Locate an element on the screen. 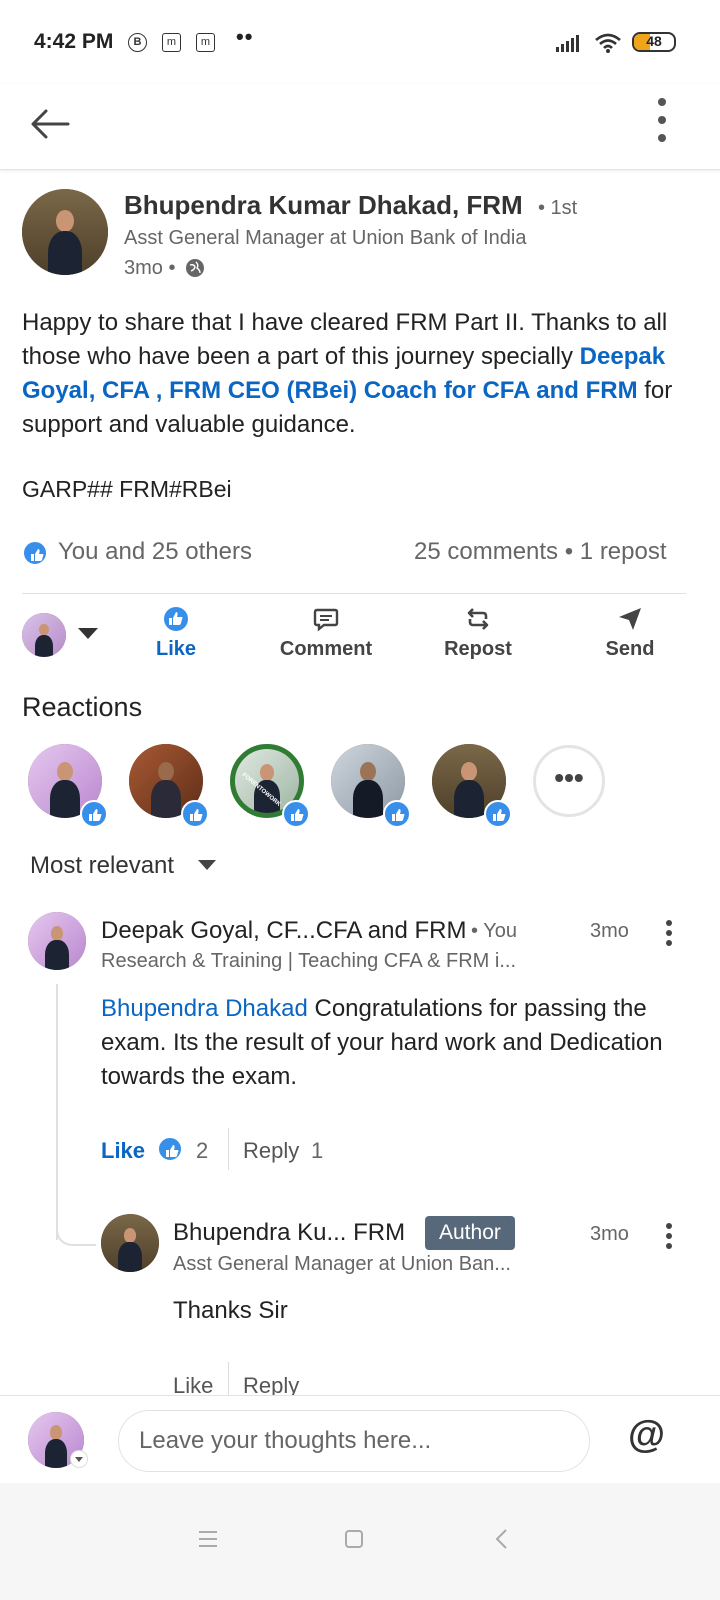 This screenshot has width=720, height=1600. globe-icon is located at coordinates (195, 268).